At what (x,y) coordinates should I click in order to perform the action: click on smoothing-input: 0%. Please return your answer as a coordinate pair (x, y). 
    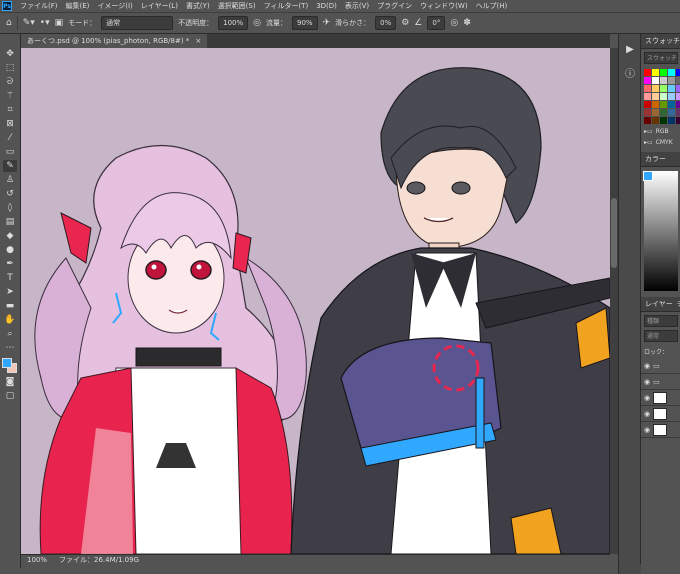
    Looking at the image, I should click on (386, 23).